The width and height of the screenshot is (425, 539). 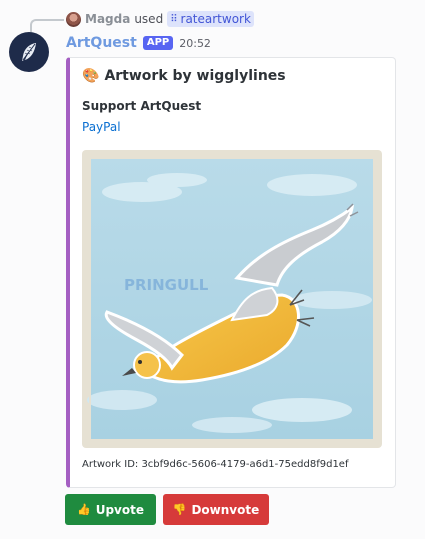 I want to click on embed-title-text: Artwork by wigglylines, so click(x=195, y=76).